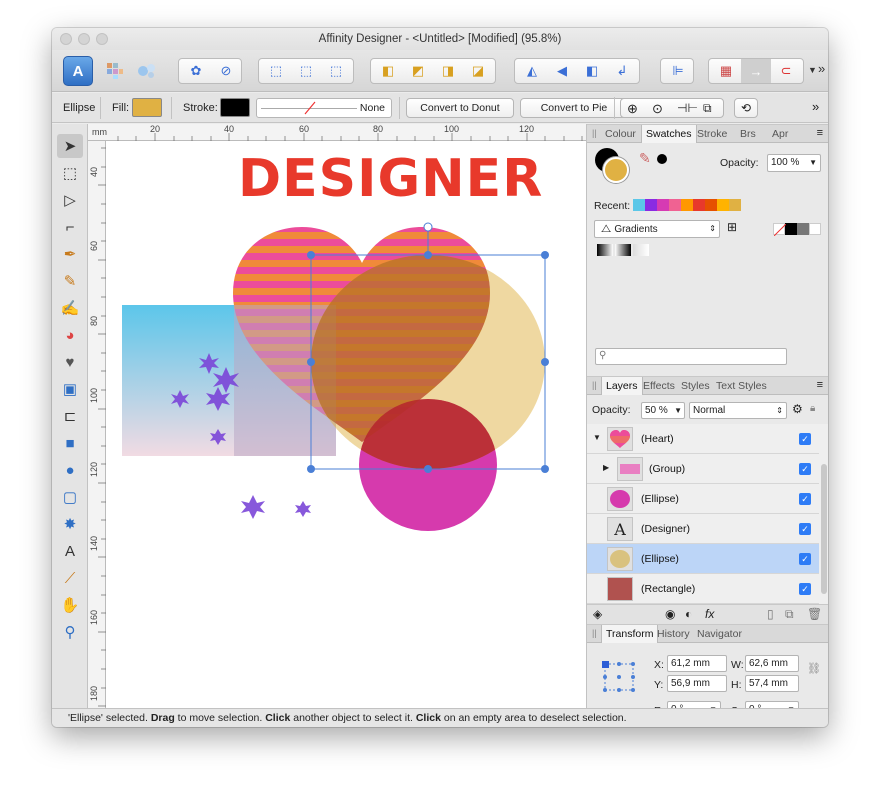 This screenshot has width=879, height=800. I want to click on move-forward-icon: ◨, so click(448, 71).